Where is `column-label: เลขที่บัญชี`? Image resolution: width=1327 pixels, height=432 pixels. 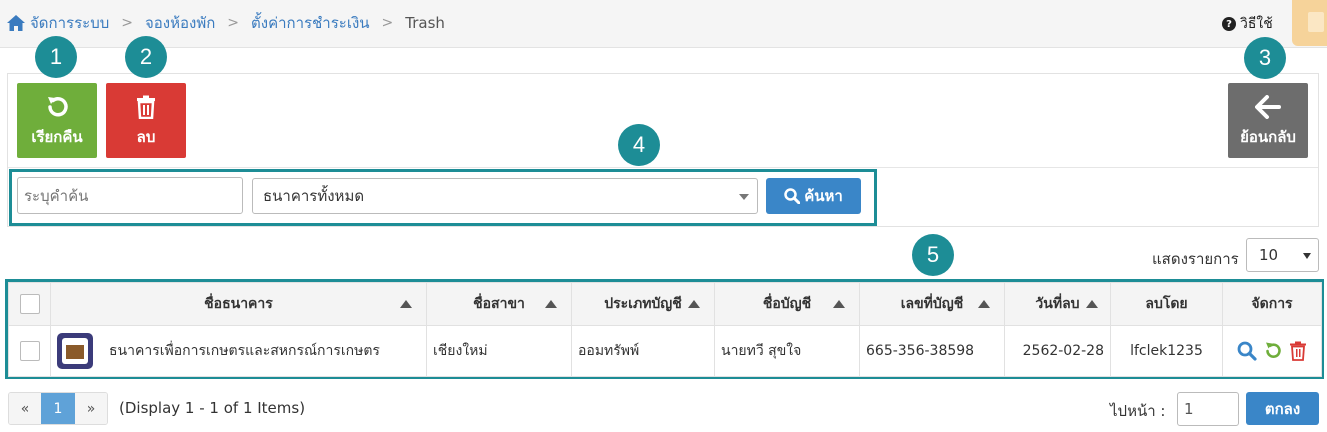
column-label: เลขที่บัญชี is located at coordinates (932, 304).